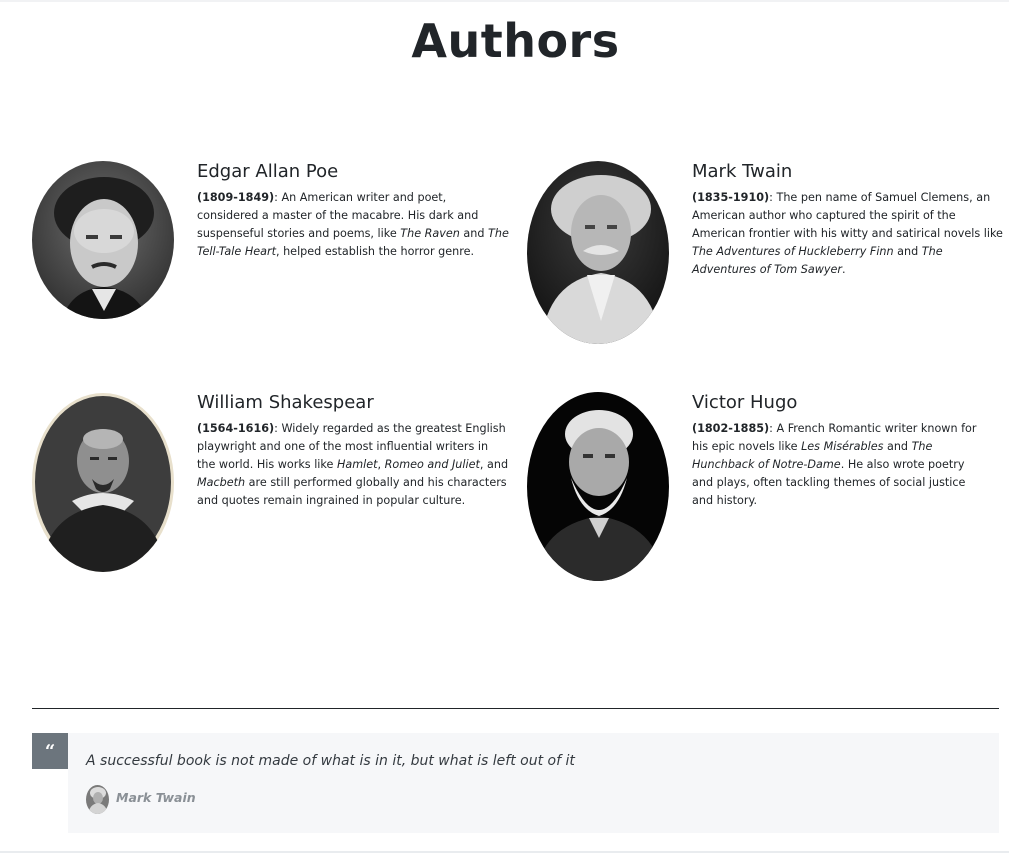  I want to click on quote-author-avatar, so click(97, 799).